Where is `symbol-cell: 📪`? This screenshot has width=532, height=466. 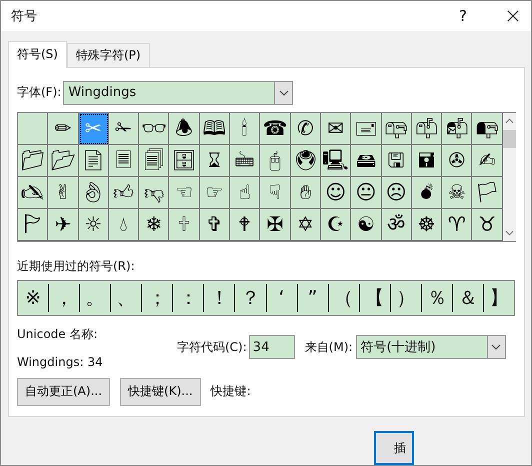
symbol-cell: 📪 is located at coordinates (397, 128).